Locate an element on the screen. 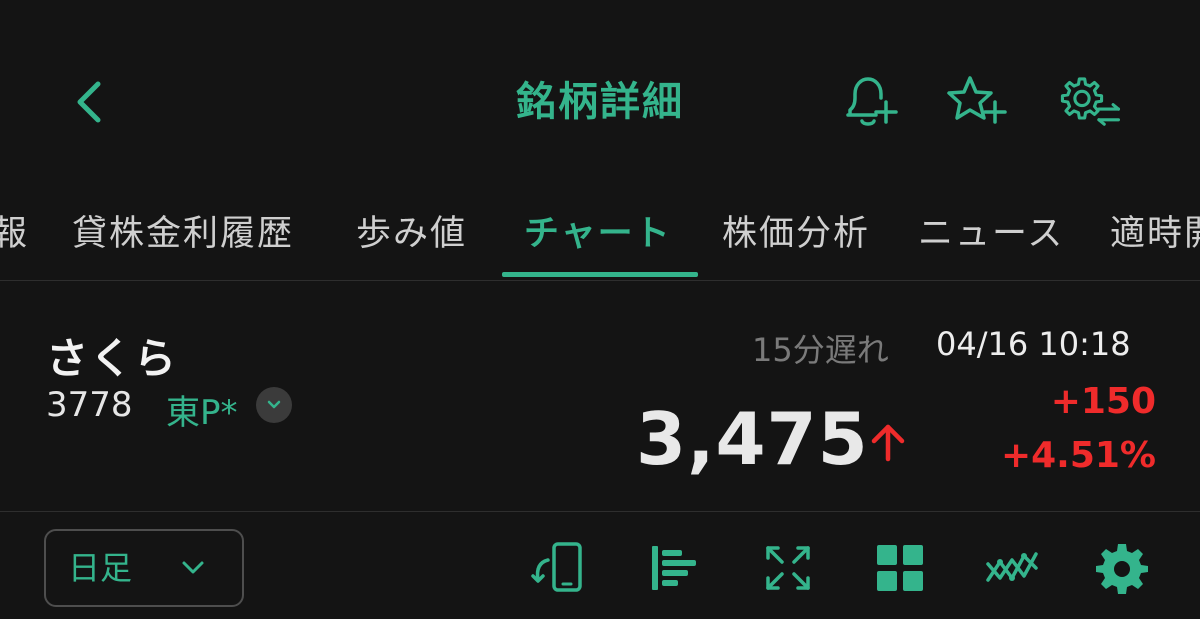 This screenshot has height=619, width=1200. expand-icon is located at coordinates (788, 568).